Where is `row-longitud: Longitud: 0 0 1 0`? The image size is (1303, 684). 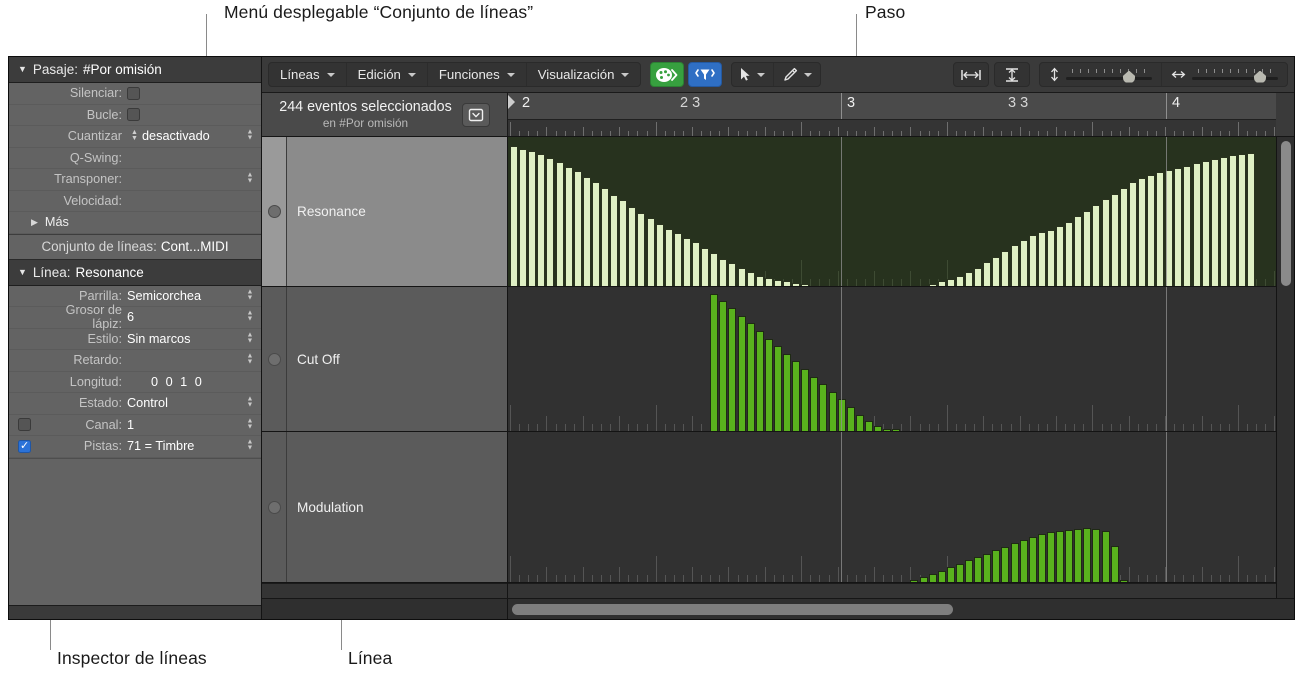
row-longitud: Longitud: 0 0 1 0 is located at coordinates (135, 382).